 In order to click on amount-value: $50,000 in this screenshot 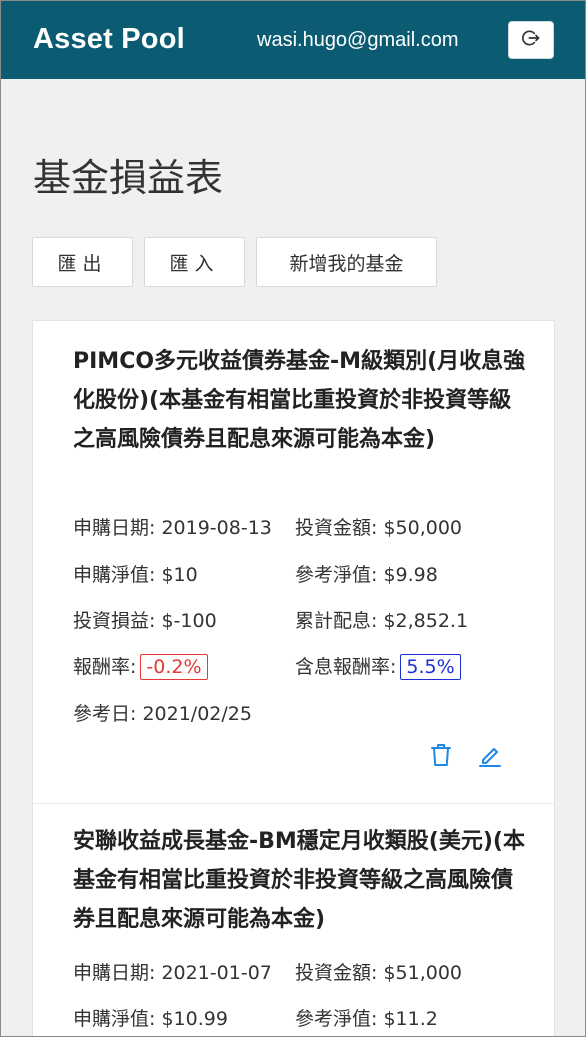, I will do `click(423, 528)`.